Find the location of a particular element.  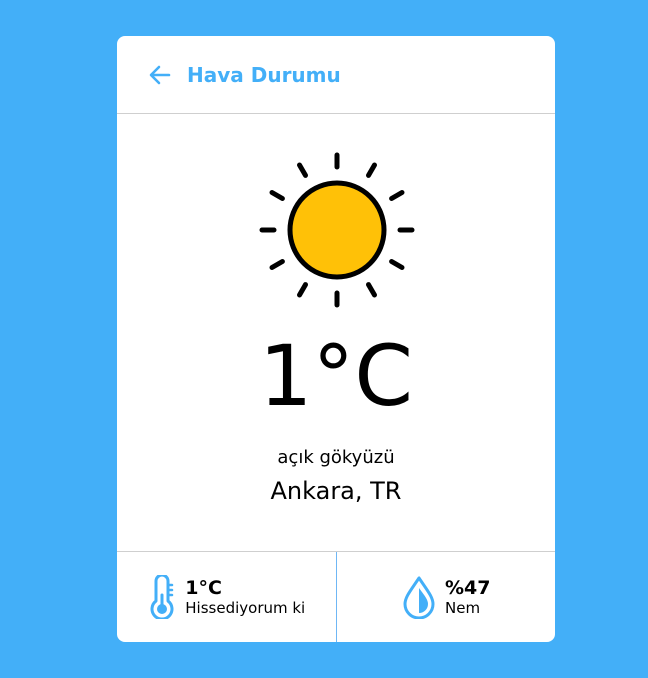

details-footer: 1°C Hissediyorum ki %47 Nem is located at coordinates (336, 596).